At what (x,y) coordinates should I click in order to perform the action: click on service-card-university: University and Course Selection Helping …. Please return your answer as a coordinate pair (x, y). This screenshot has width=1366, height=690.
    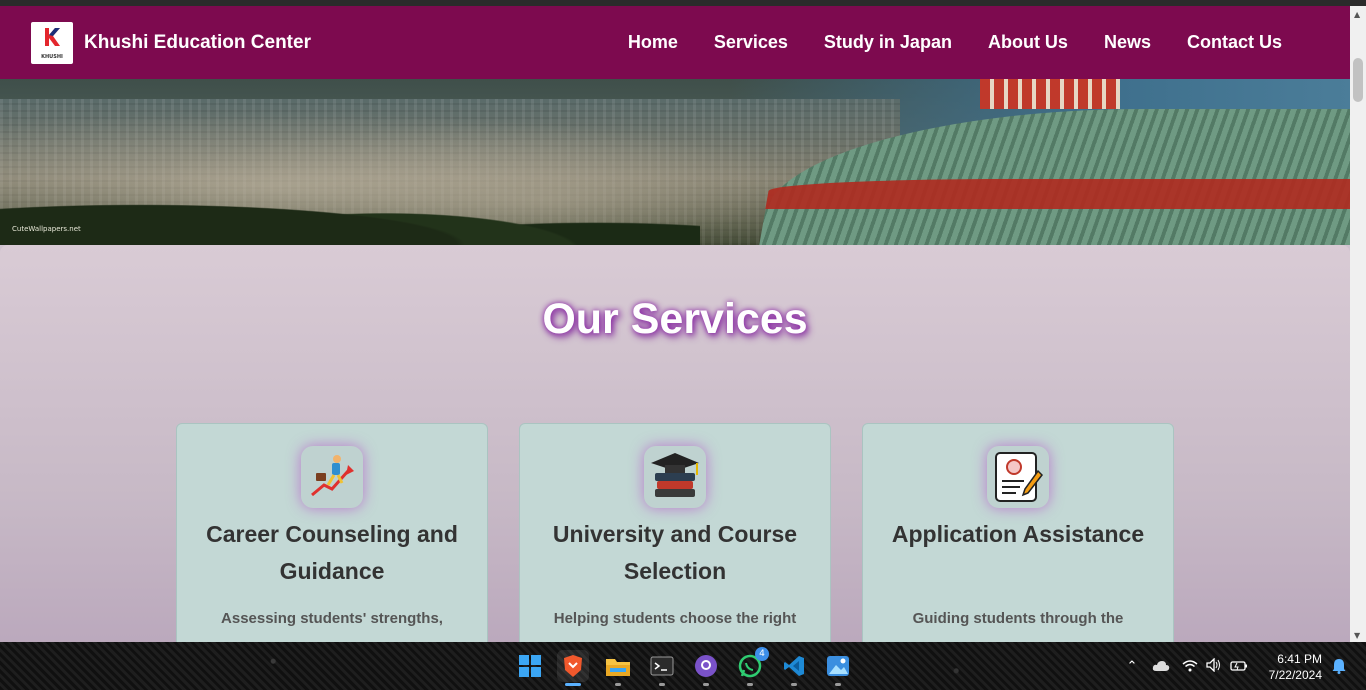
    Looking at the image, I should click on (675, 532).